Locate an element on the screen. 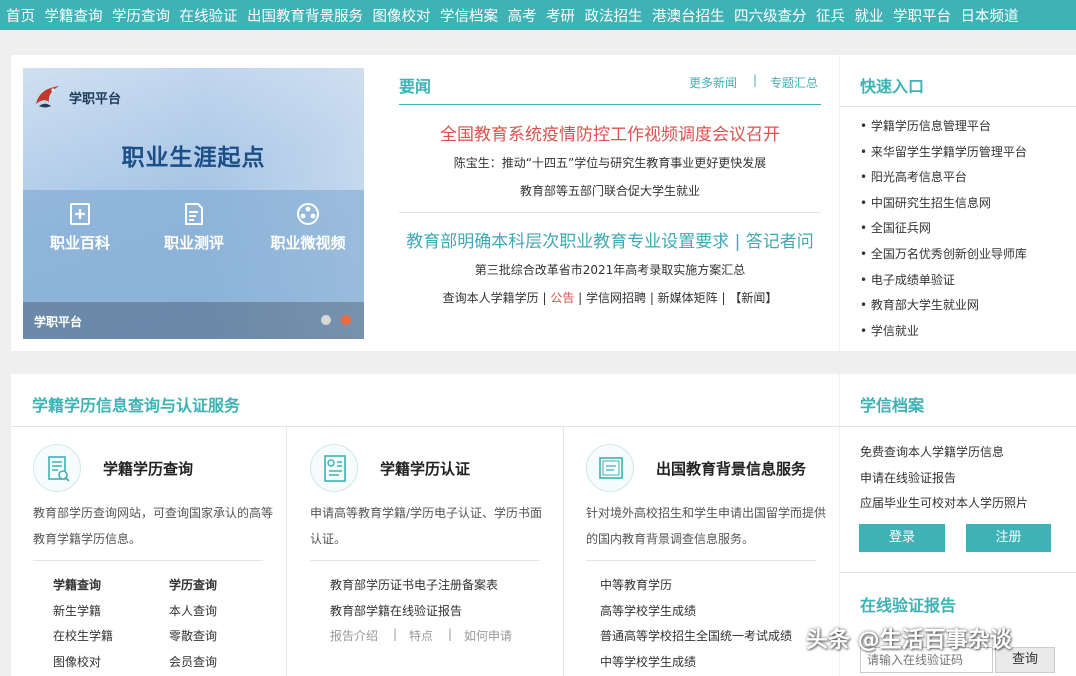 Image resolution: width=1076 pixels, height=676 pixels. career-video-label: 职业微视频 is located at coordinates (308, 243).